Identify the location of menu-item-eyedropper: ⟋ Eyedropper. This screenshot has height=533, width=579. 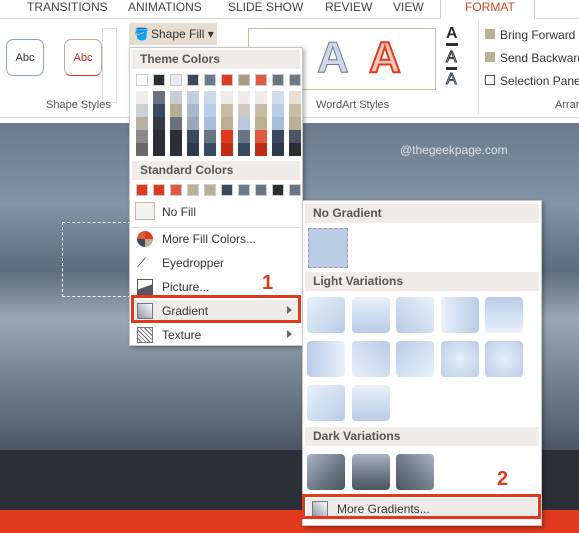
(216, 263).